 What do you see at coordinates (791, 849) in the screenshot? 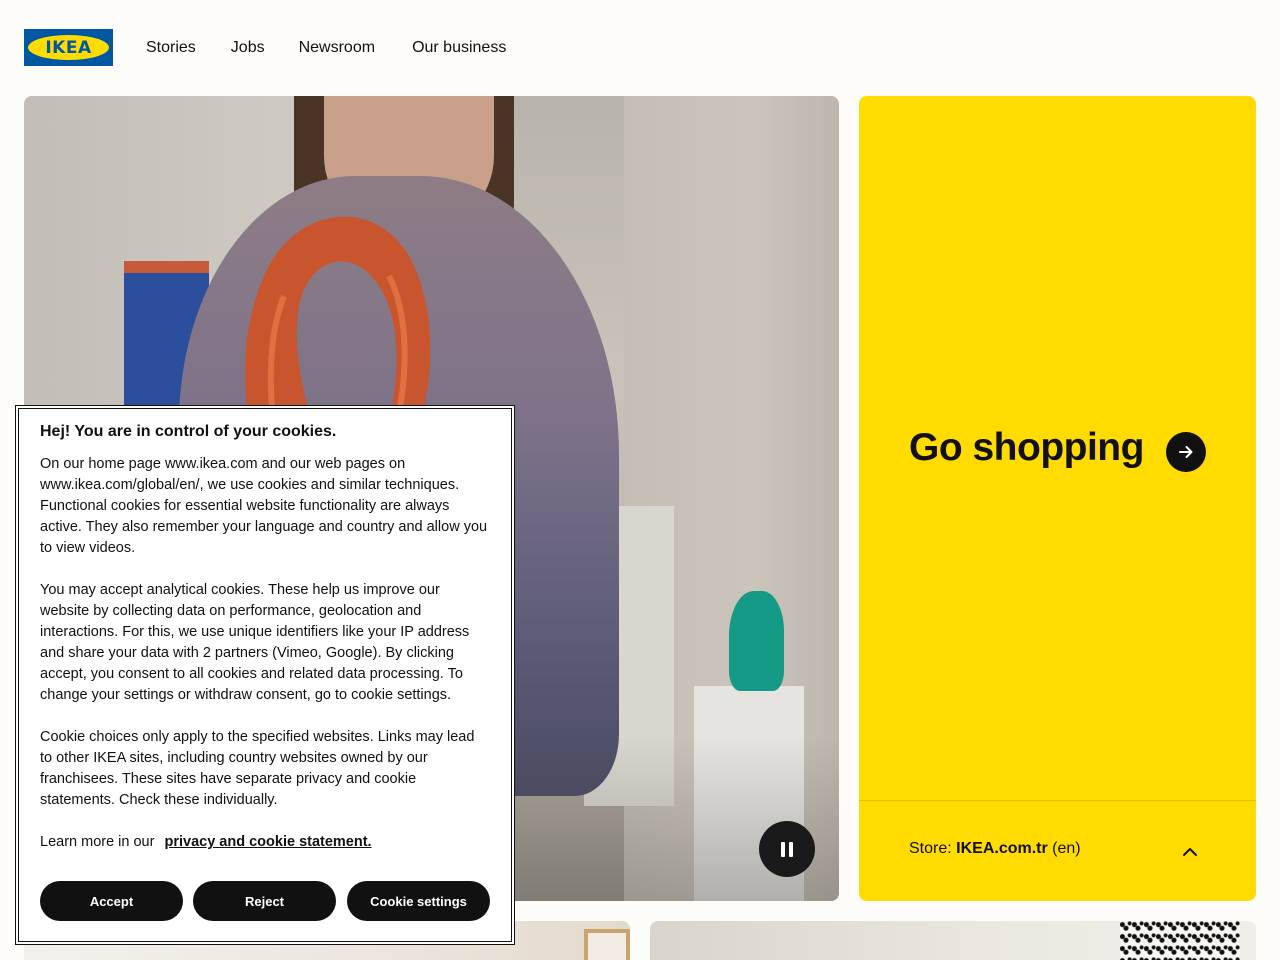
I see `pause-icon-bar` at bounding box center [791, 849].